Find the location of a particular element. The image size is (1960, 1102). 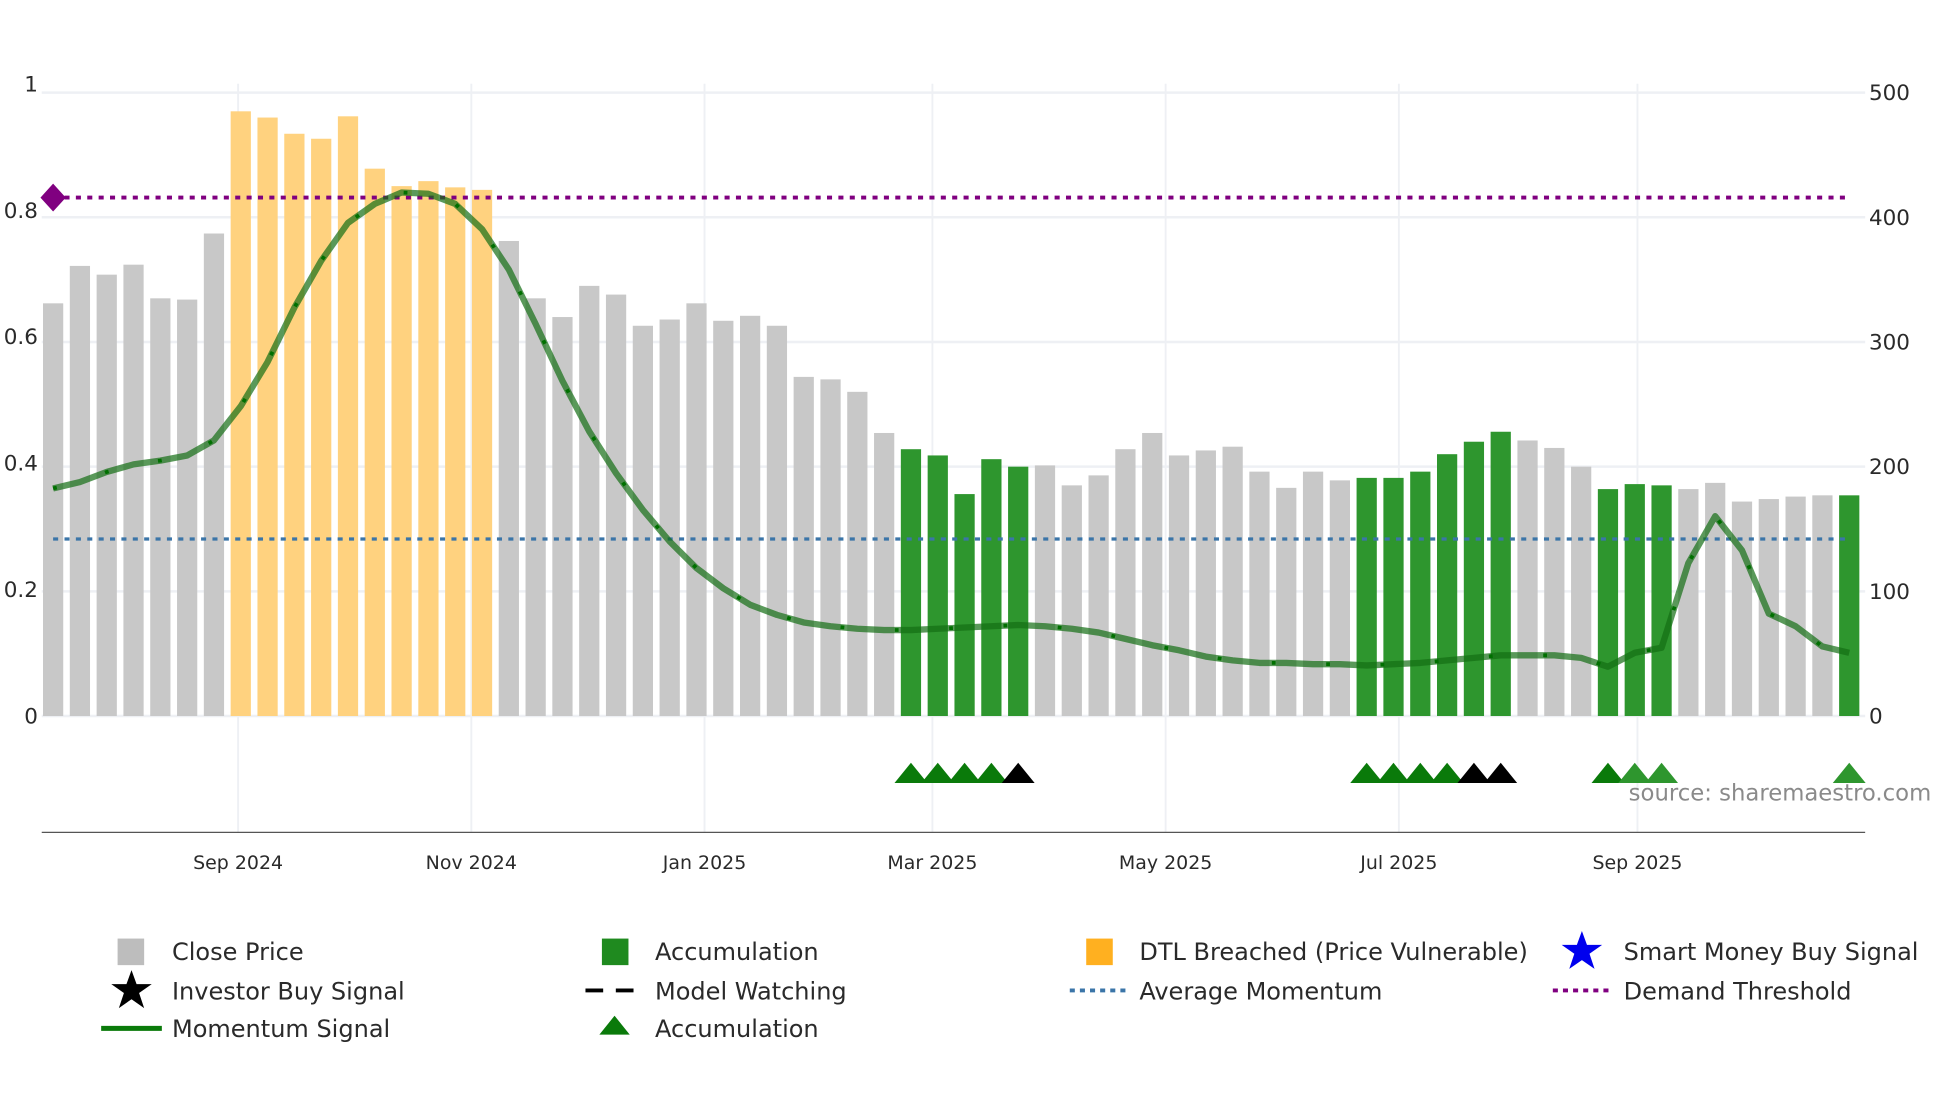

legend-item-close-price: Close Price is located at coordinates (210, 952).